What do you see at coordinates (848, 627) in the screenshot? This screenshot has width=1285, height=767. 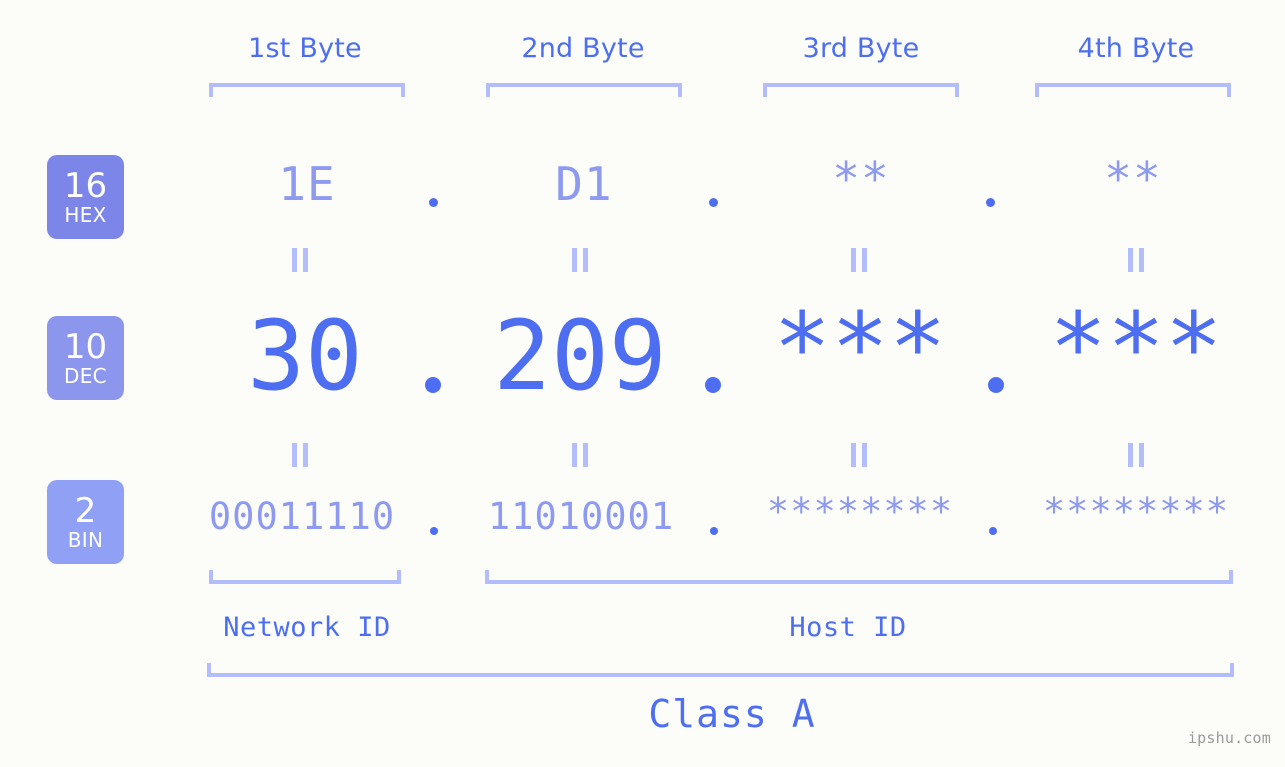 I see `host-id-label: Host ID` at bounding box center [848, 627].